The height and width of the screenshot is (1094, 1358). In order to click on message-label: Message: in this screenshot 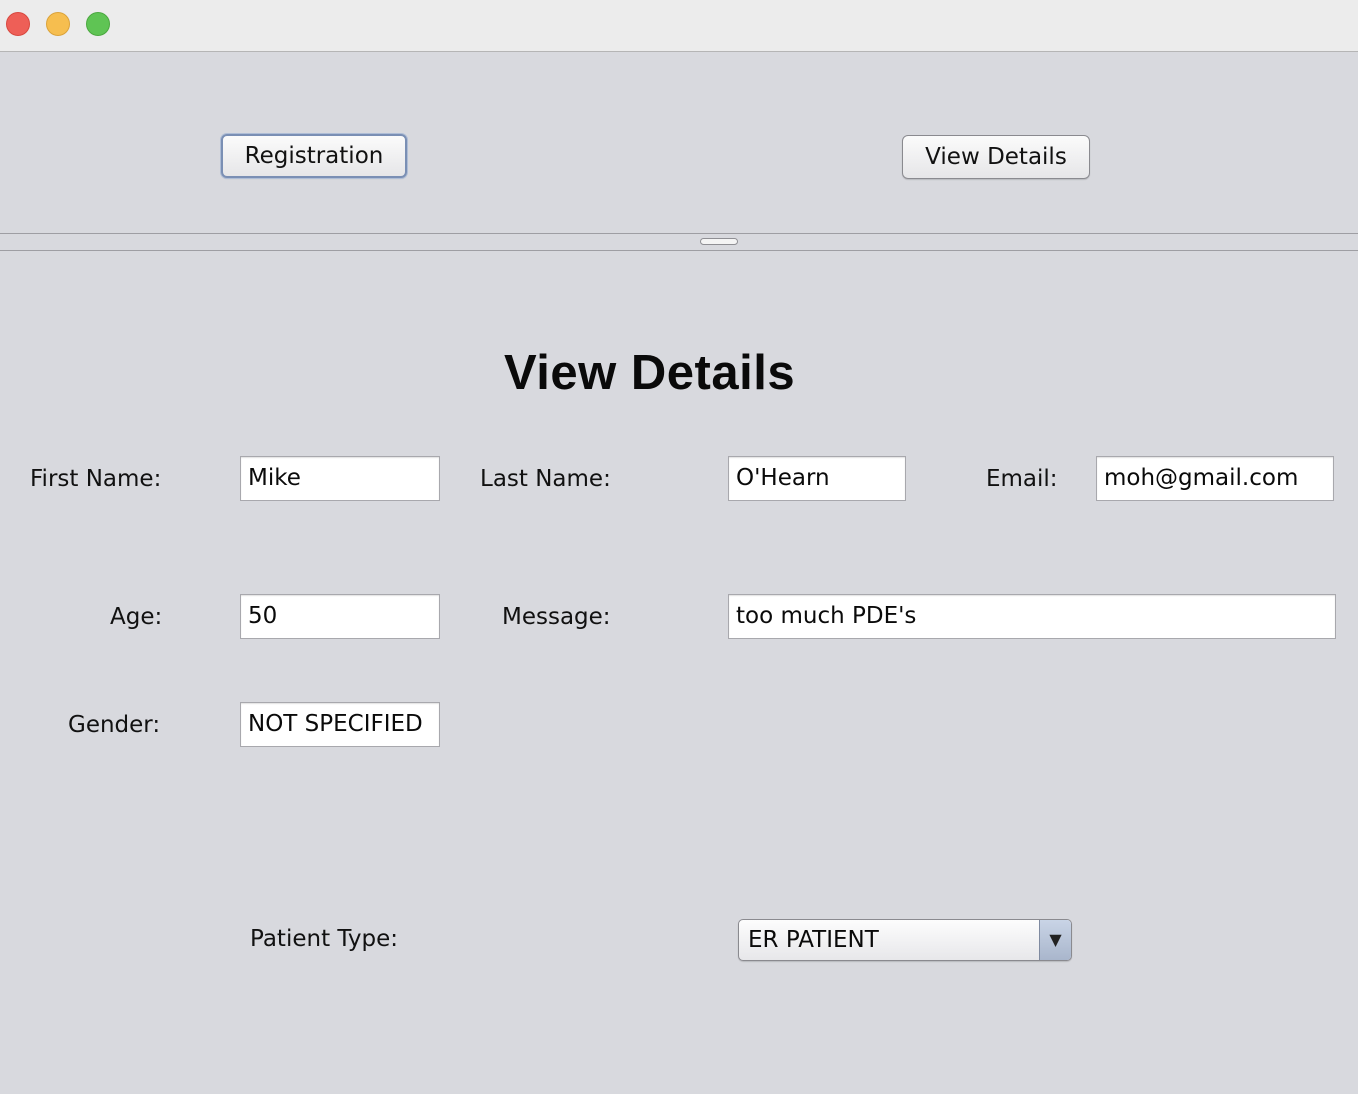, I will do `click(556, 617)`.